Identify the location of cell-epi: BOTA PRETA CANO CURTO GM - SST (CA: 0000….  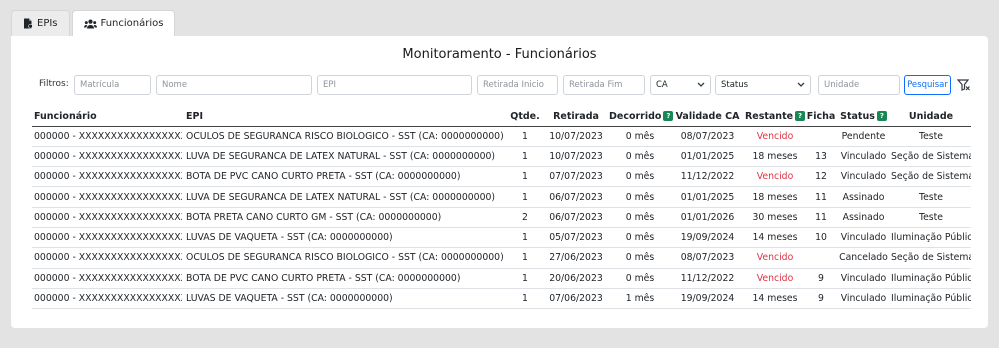
(344, 217).